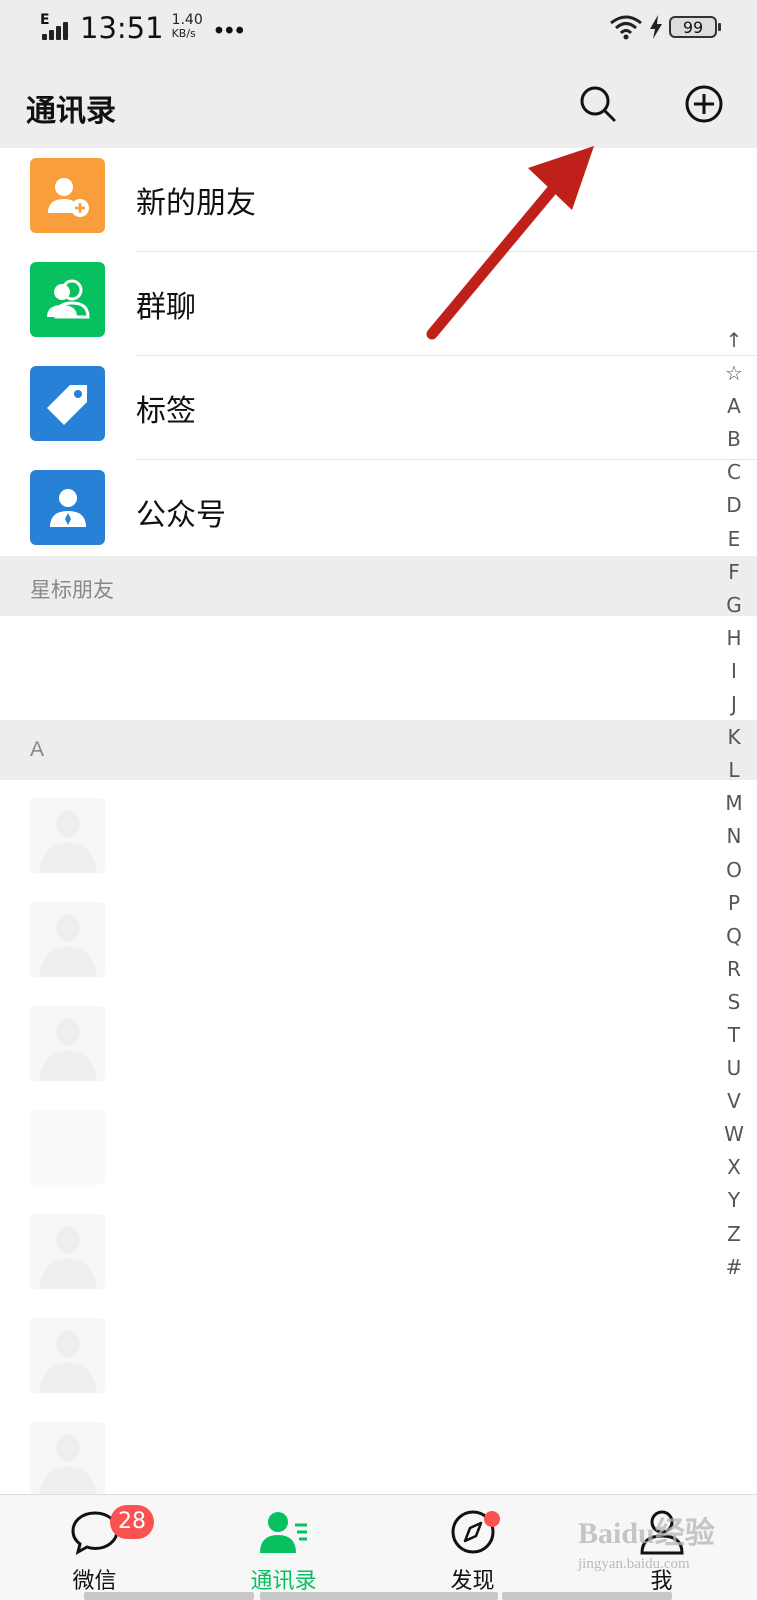 This screenshot has width=757, height=1600. I want to click on index-hash: #, so click(734, 1267).